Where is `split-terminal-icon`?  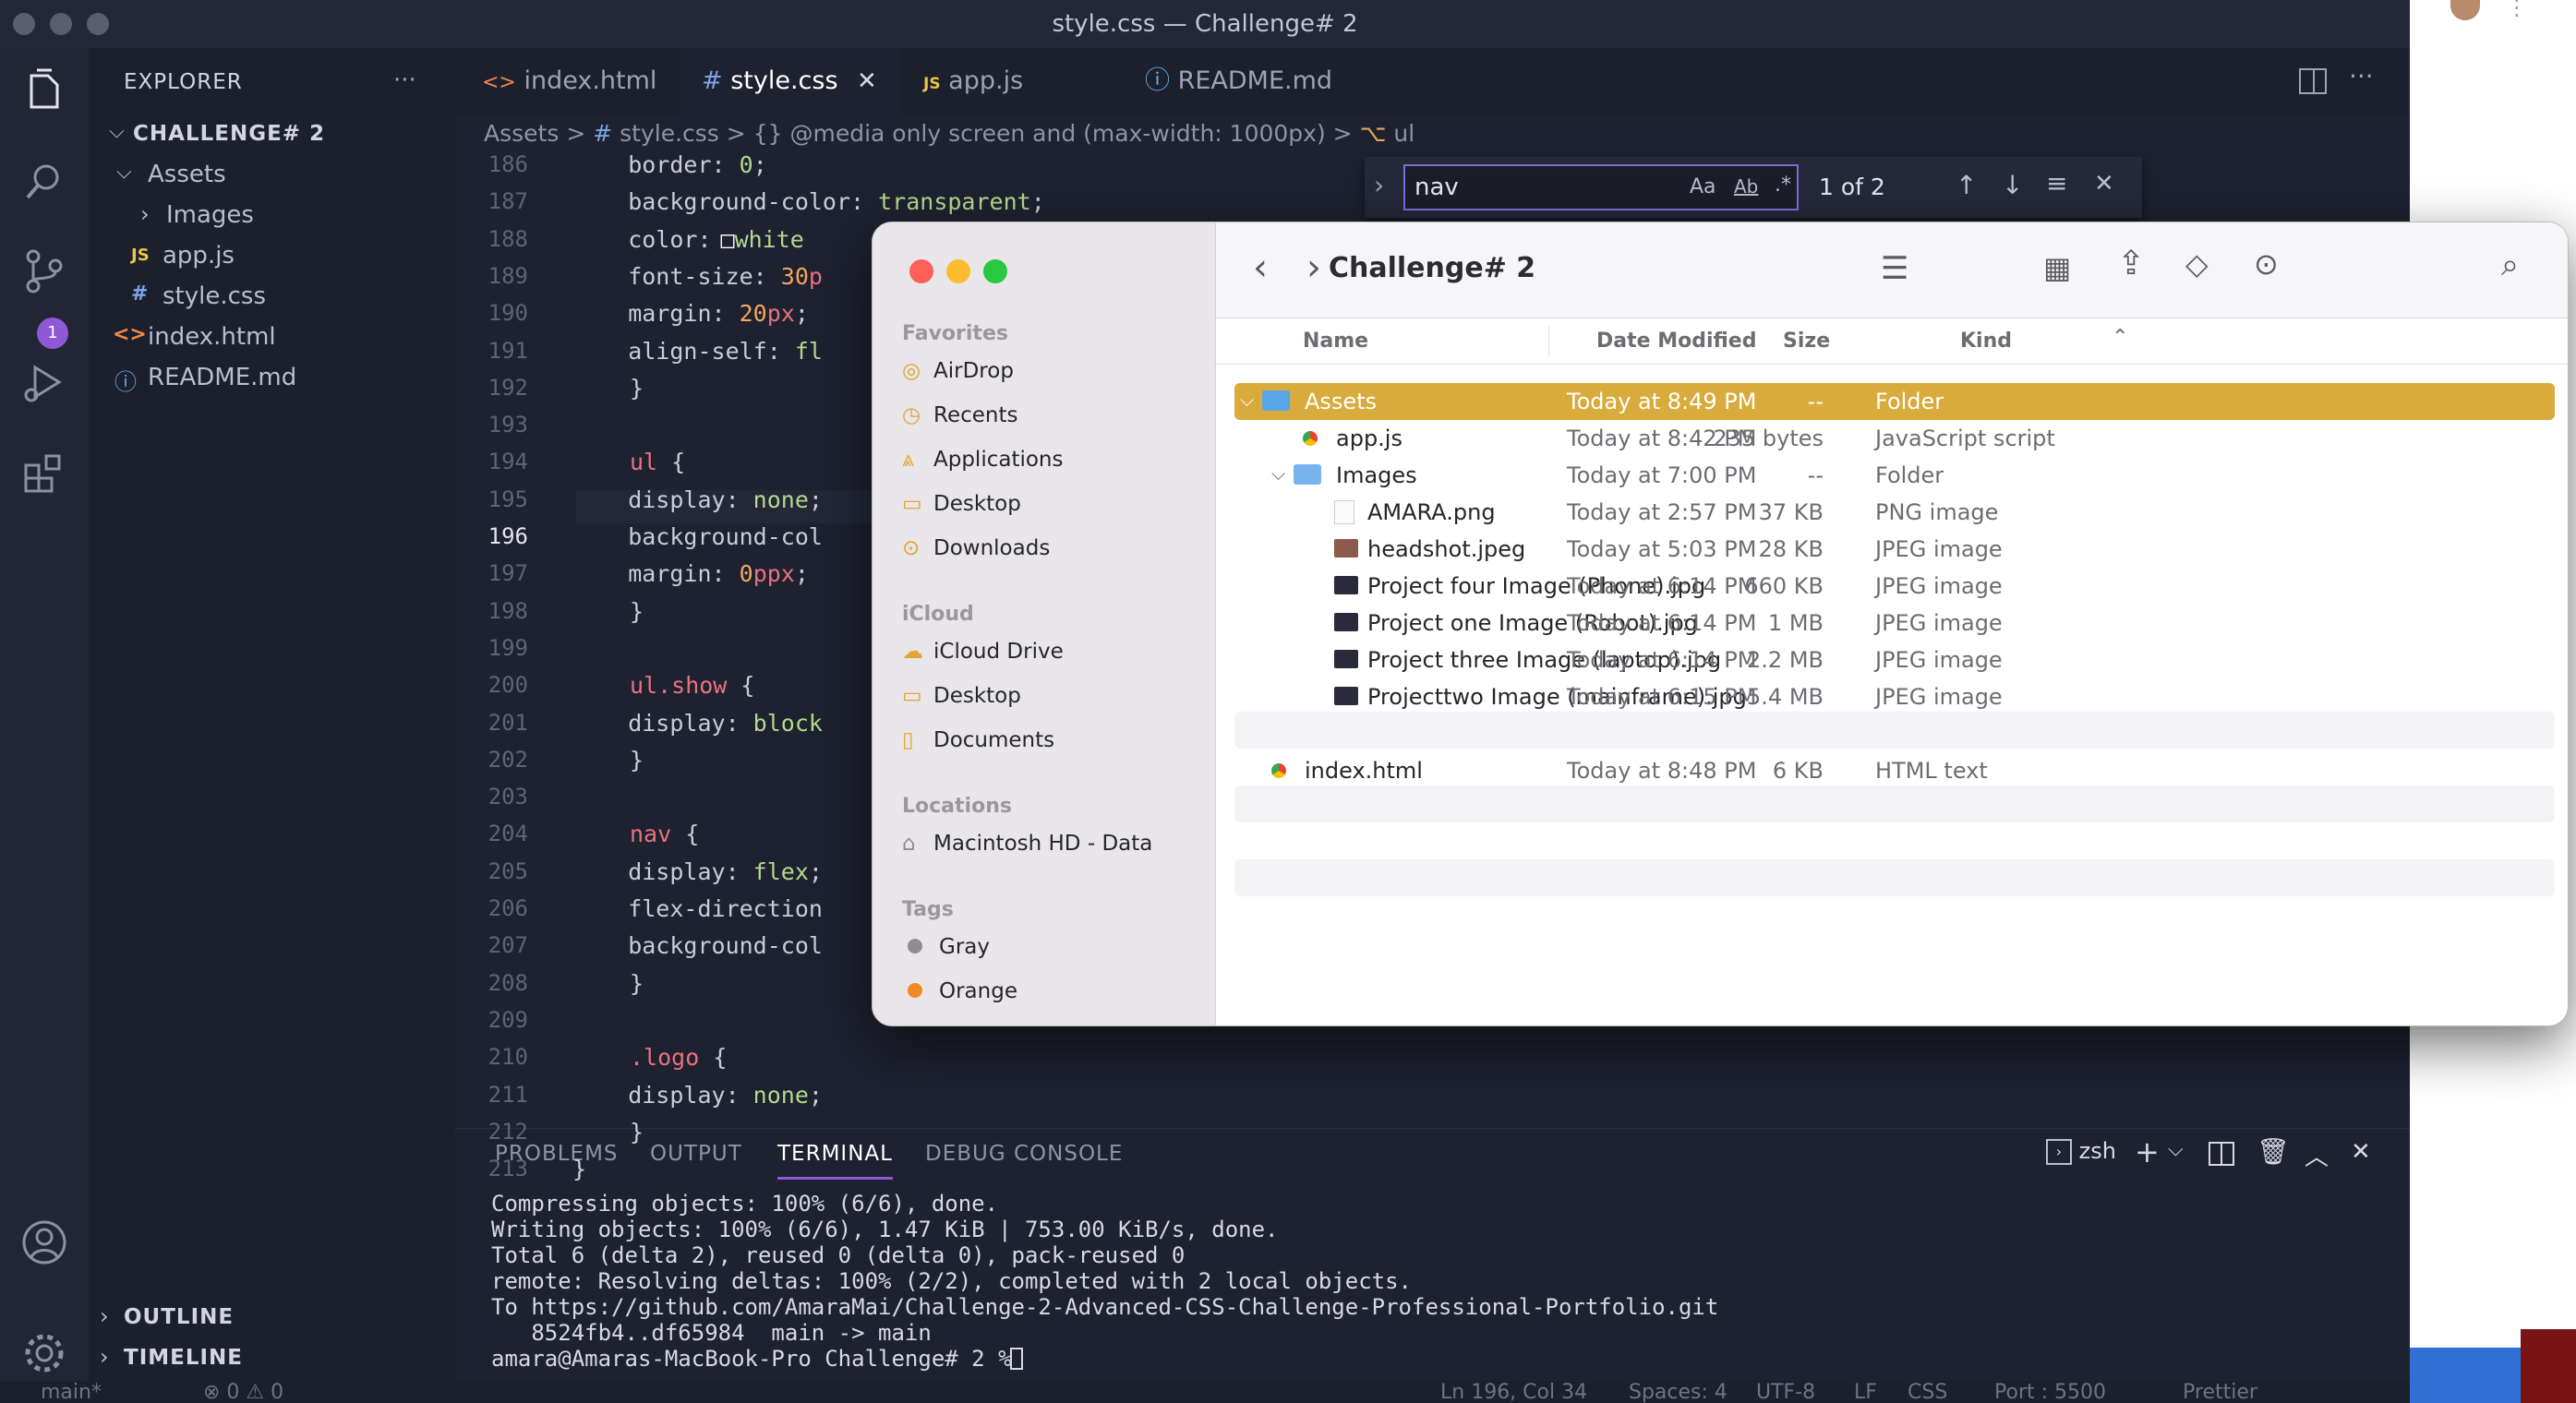 split-terminal-icon is located at coordinates (2221, 1154).